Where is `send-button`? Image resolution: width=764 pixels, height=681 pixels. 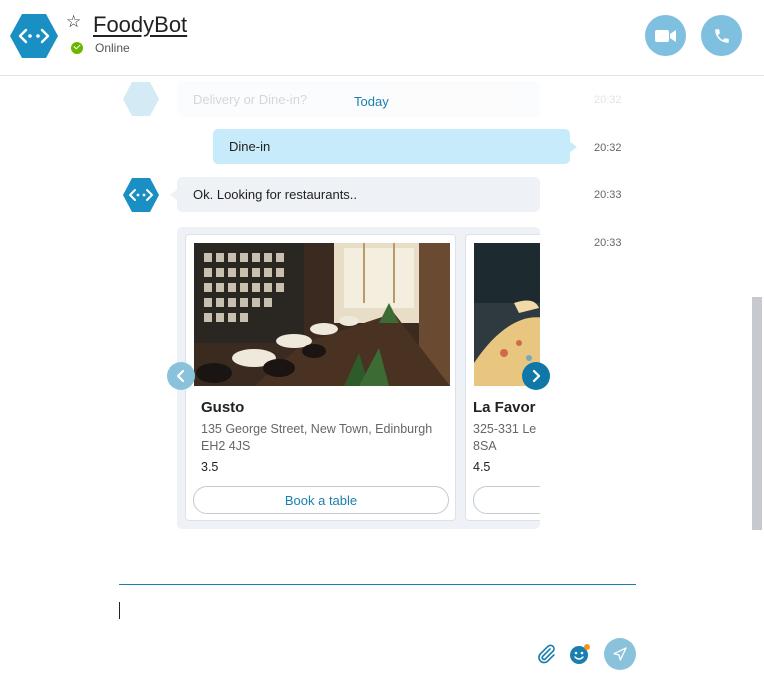
send-button is located at coordinates (620, 654).